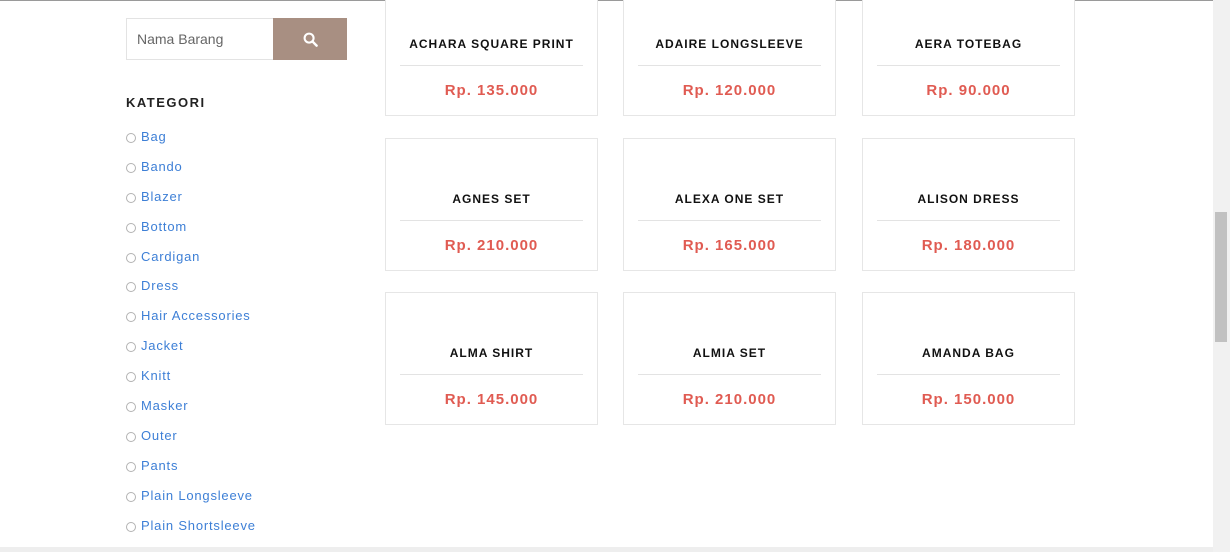 The height and width of the screenshot is (552, 1230). I want to click on product-price: Rp. 135.000, so click(491, 90).